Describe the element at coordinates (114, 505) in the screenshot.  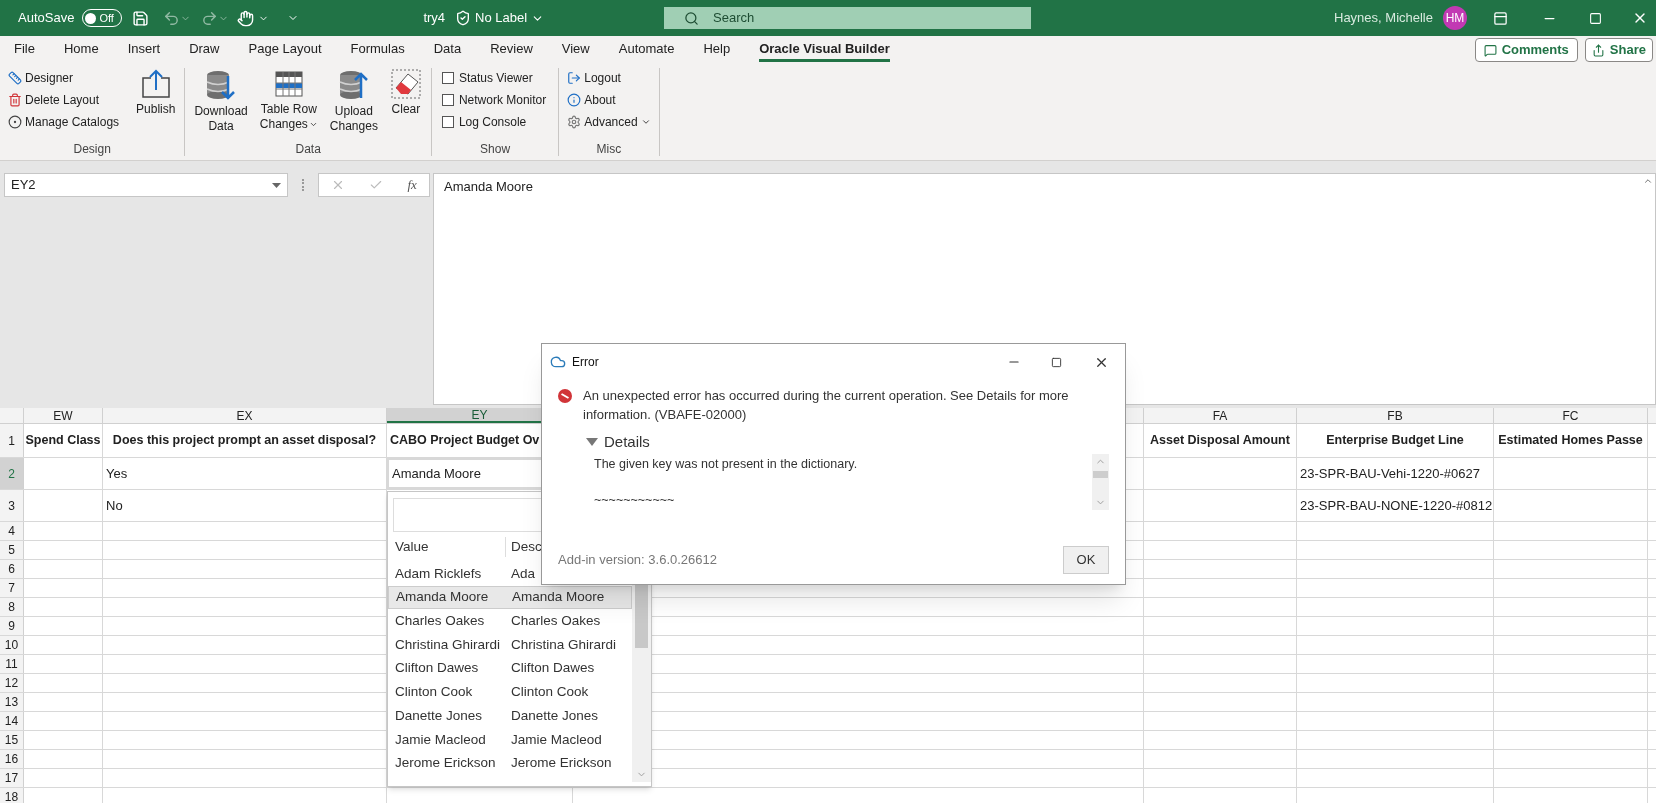
I see `table-cell-text: No` at that location.